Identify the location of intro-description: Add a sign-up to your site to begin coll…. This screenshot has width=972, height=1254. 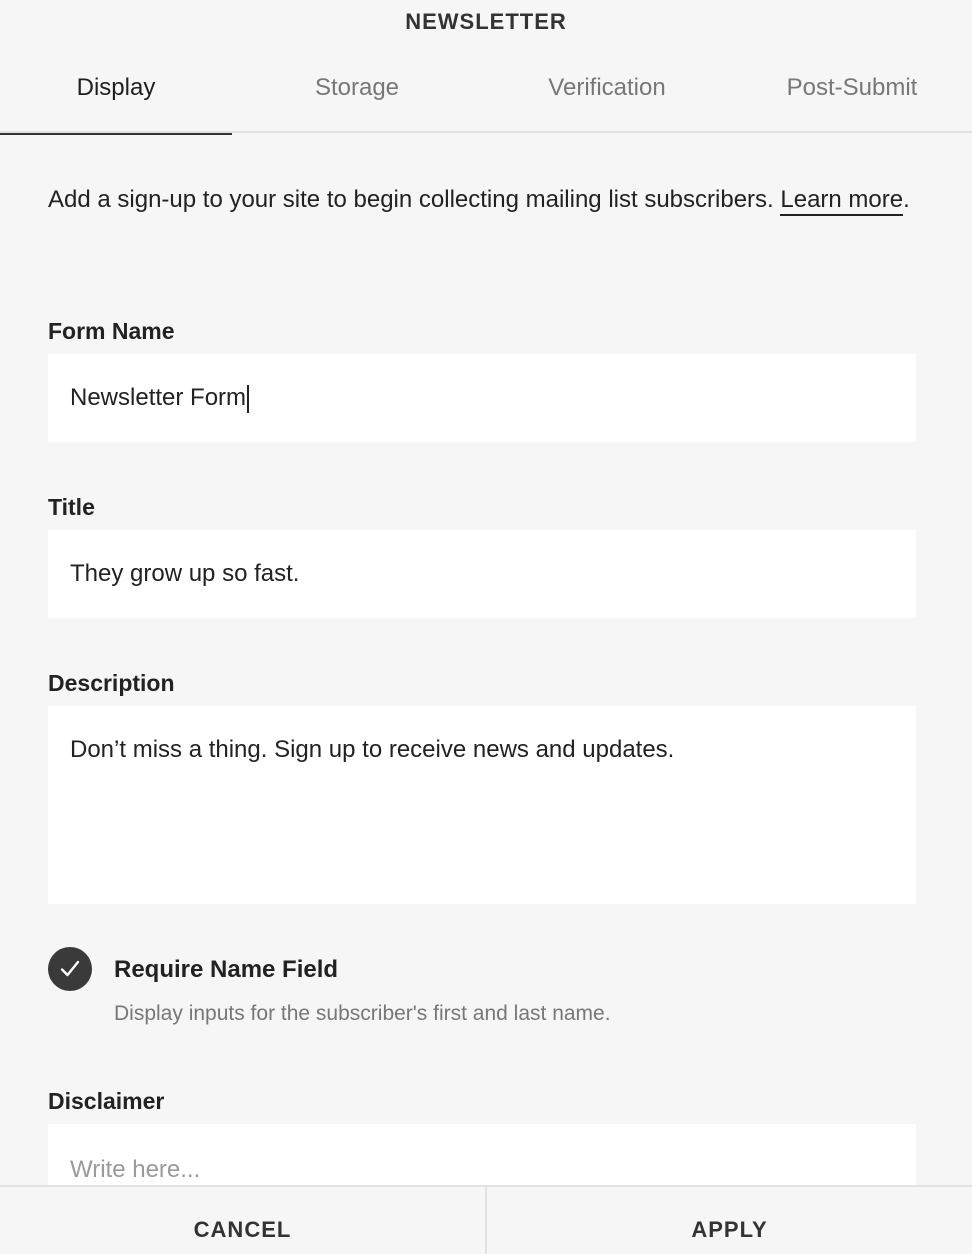
(414, 199).